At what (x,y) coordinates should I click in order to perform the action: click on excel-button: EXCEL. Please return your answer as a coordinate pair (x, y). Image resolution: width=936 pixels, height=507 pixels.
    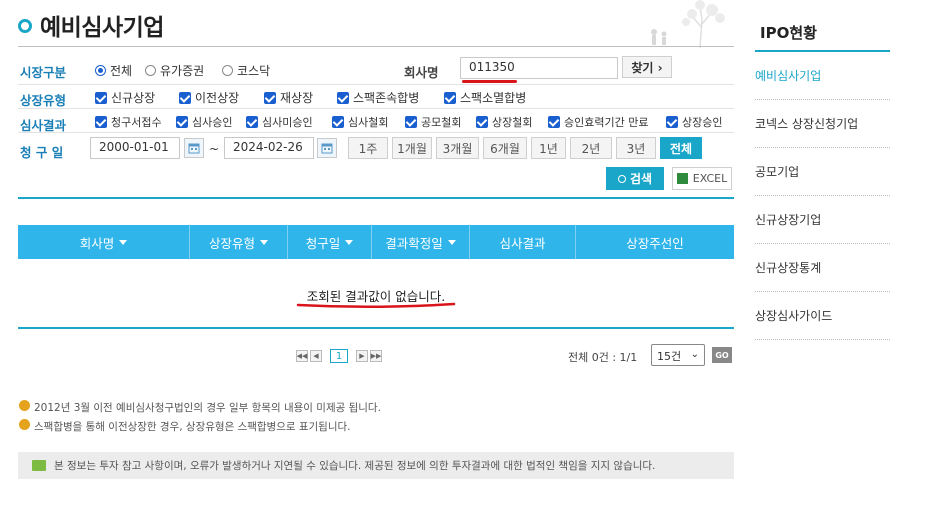
    Looking at the image, I should click on (702, 178).